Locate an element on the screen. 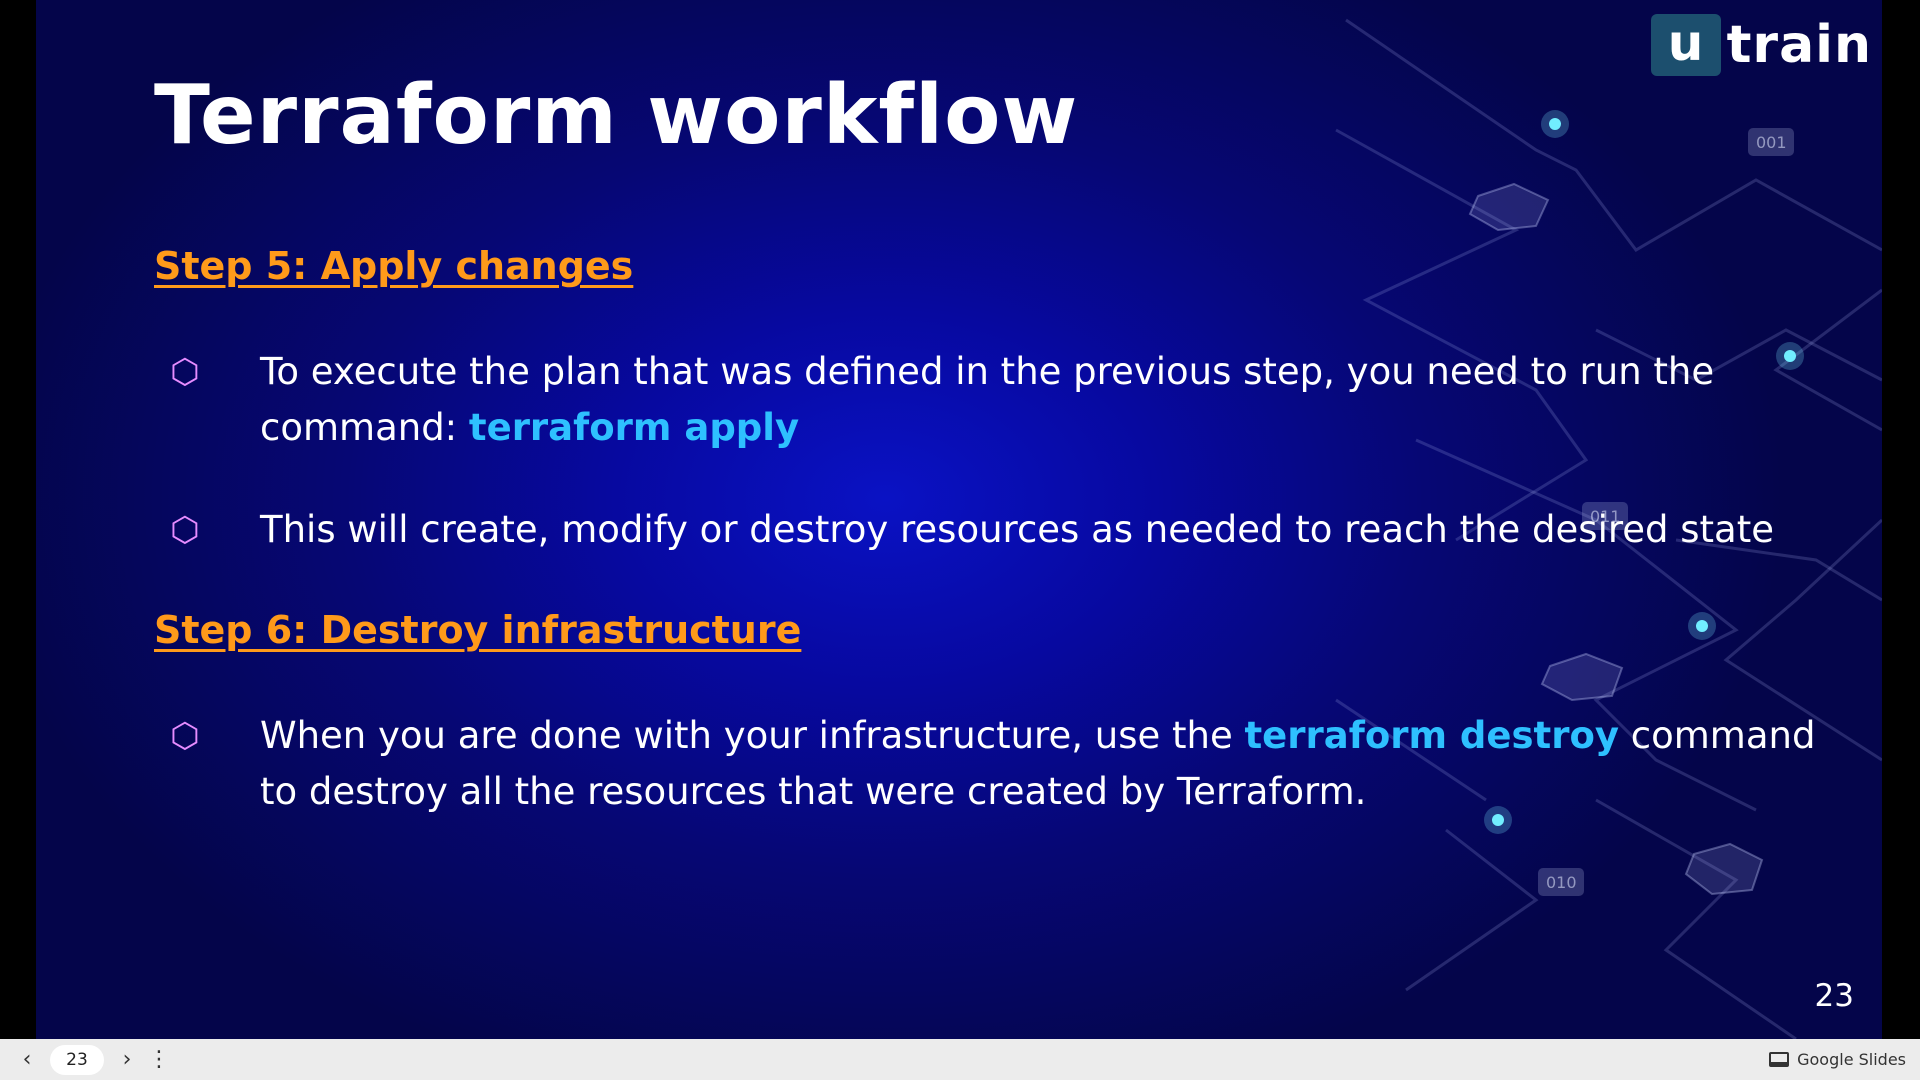  step6-heading: Step 6: Destroy infrastructure is located at coordinates (477, 630).